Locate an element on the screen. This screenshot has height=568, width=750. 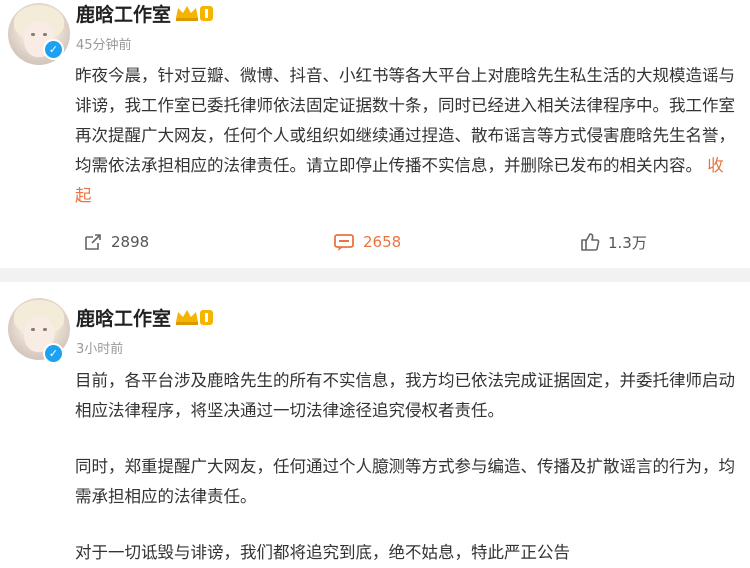
comment-count: 2658 is located at coordinates (382, 242).